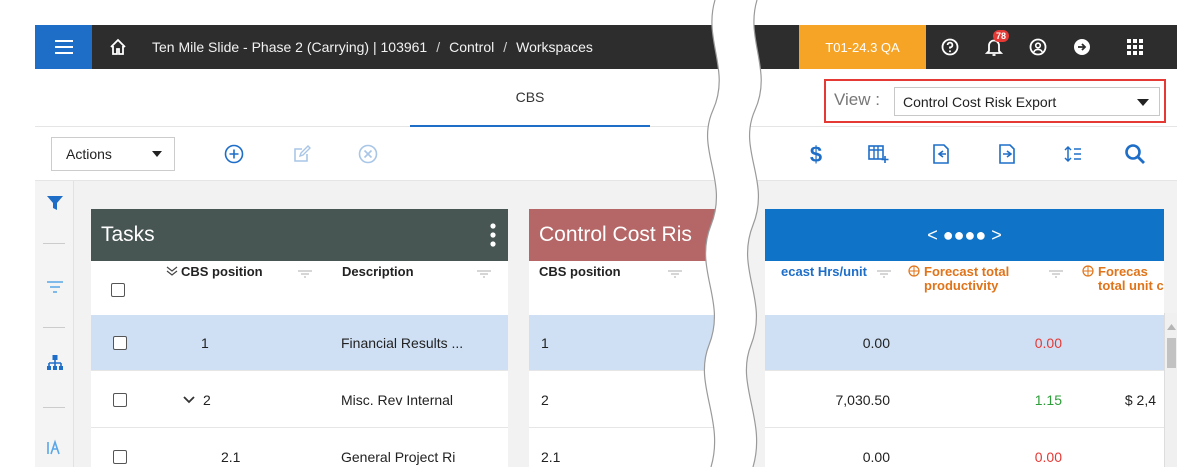  What do you see at coordinates (55, 203) in the screenshot?
I see `filter-button` at bounding box center [55, 203].